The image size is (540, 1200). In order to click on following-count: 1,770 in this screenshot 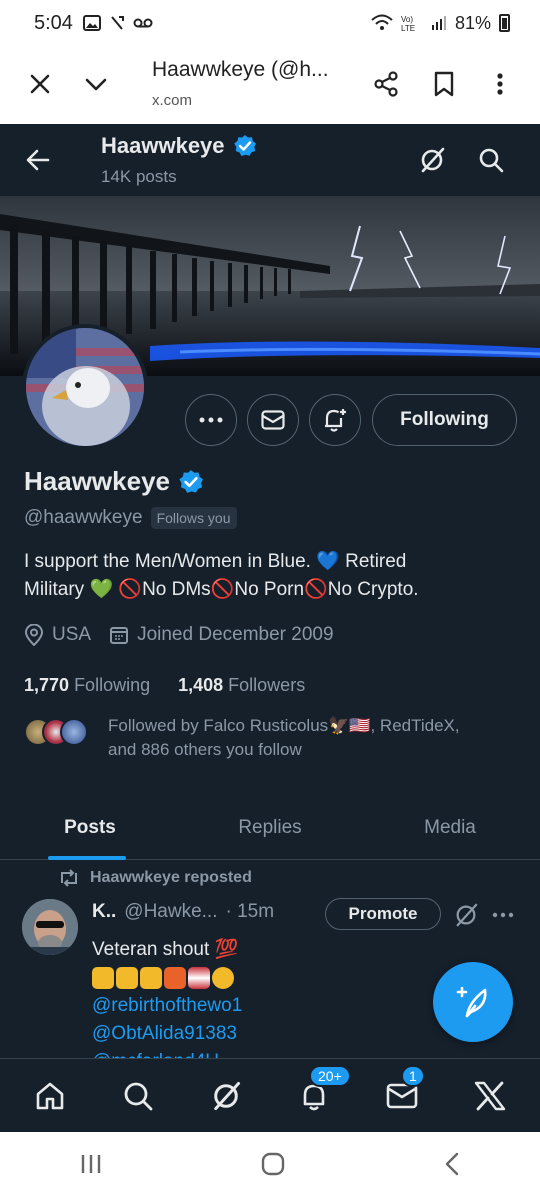, I will do `click(47, 685)`.